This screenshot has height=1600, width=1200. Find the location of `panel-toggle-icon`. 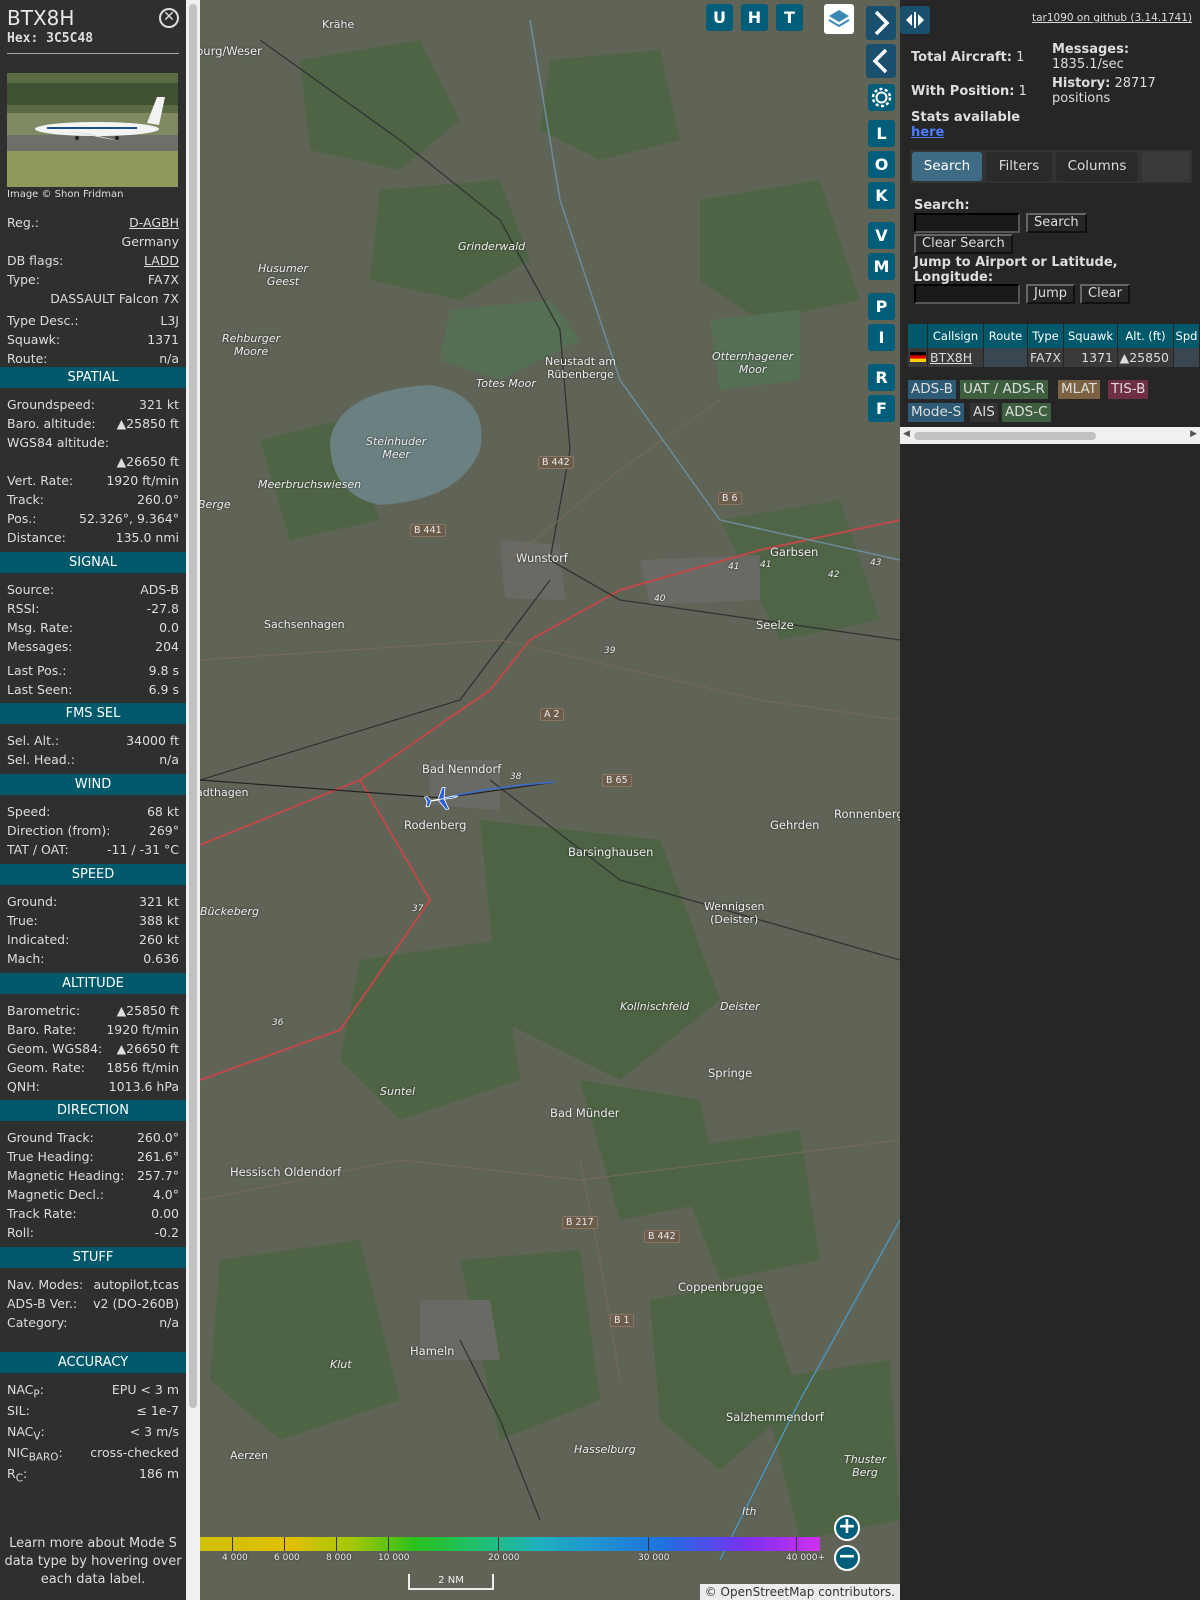

panel-toggle-icon is located at coordinates (915, 20).